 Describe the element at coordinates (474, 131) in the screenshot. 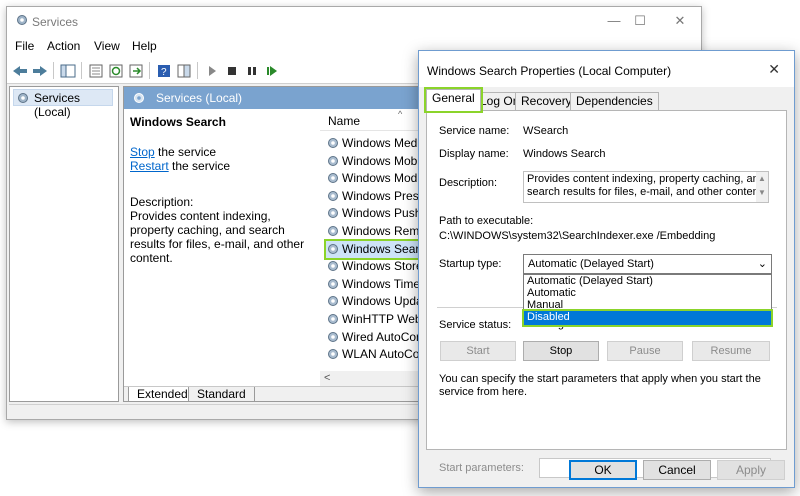

I see `service-name-label: Service name:` at that location.